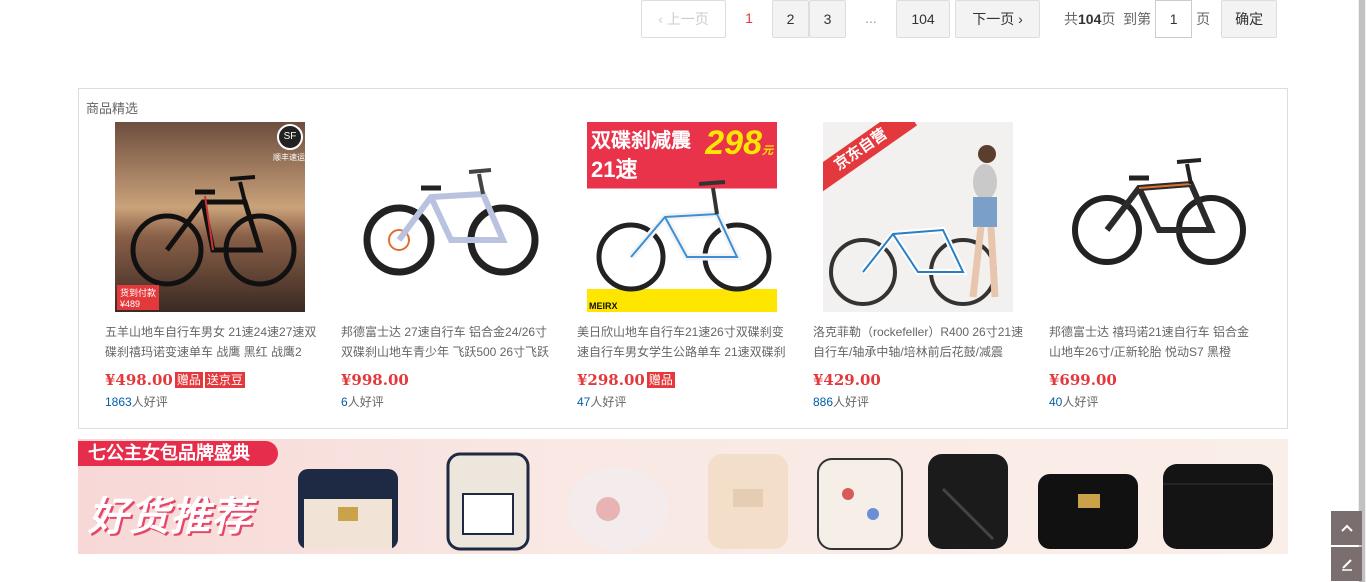 This screenshot has height=582, width=1366. I want to click on page-3-button: 3, so click(827, 19).